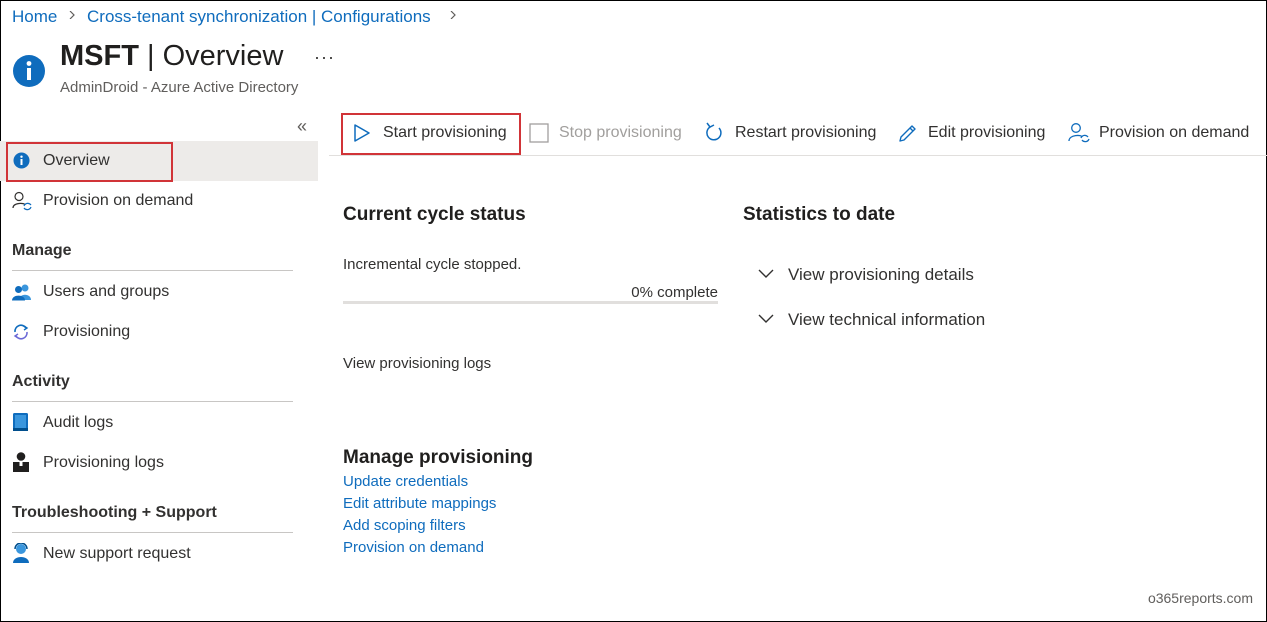  Describe the element at coordinates (434, 214) in the screenshot. I see `current-cycle-heading: Current cycle status` at that location.